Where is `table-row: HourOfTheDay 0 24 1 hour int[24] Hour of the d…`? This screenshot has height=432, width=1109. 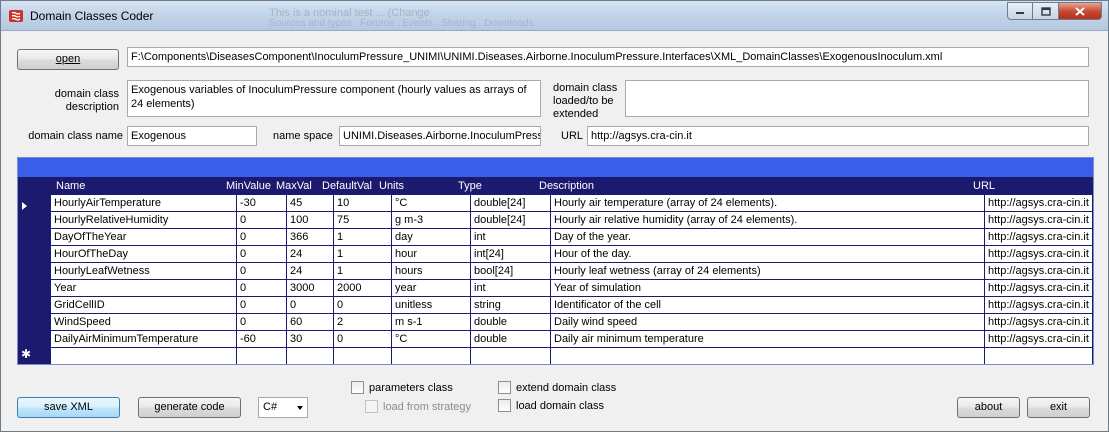 table-row: HourOfTheDay 0 24 1 hour int[24] Hour of the d… is located at coordinates (572, 254).